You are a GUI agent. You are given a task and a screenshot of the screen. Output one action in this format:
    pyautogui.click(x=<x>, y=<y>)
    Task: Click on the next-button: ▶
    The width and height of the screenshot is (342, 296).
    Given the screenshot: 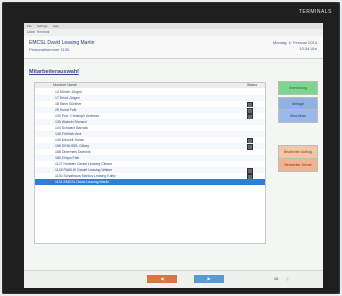 What is the action you would take?
    pyautogui.click(x=209, y=279)
    